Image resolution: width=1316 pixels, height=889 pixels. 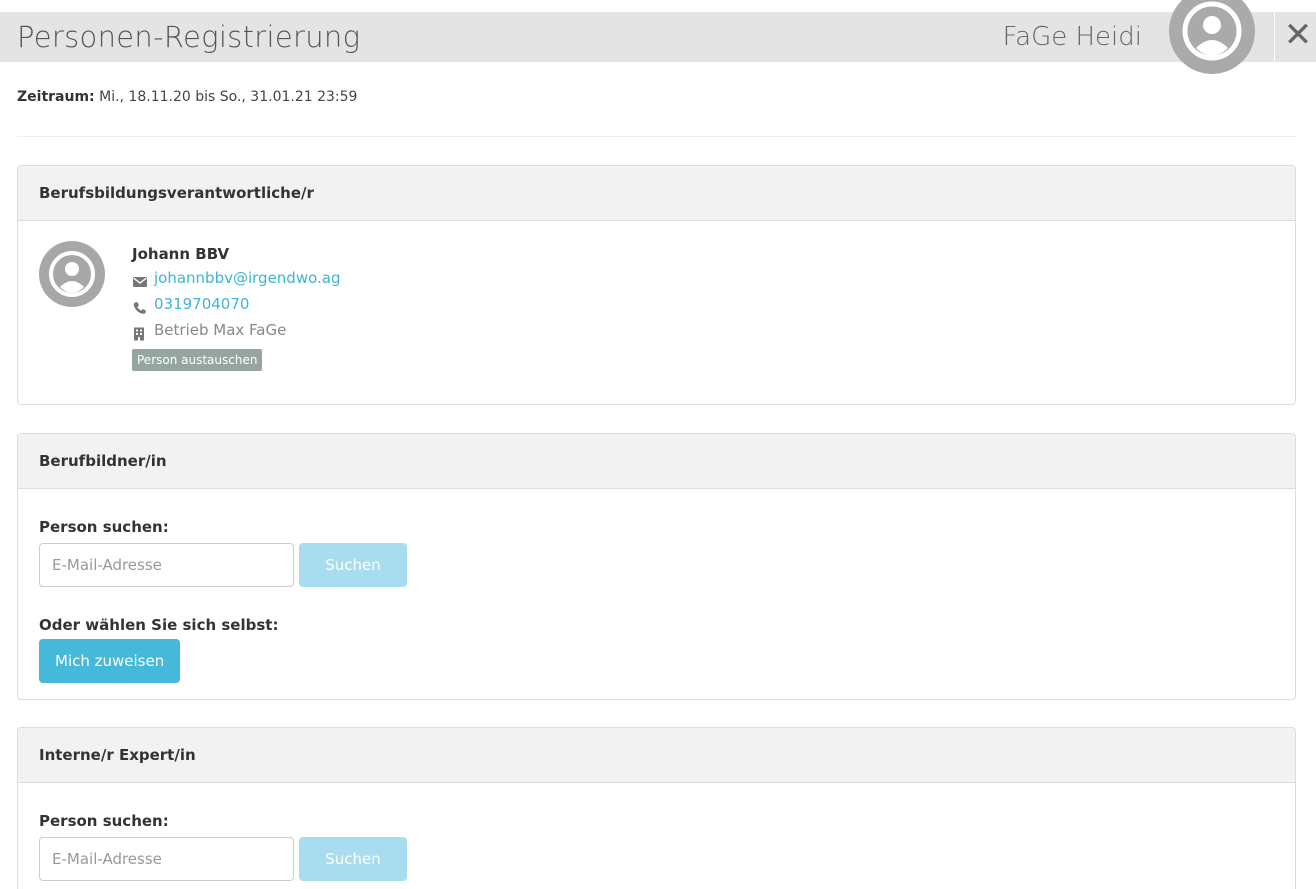 I want to click on phone-link: 0319704070, so click(x=201, y=304).